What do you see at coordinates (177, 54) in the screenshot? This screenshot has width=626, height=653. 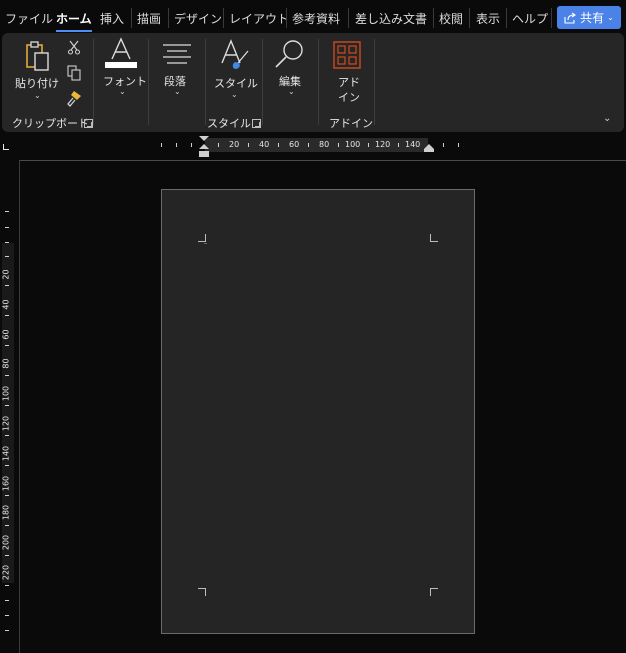 I see `paragraph-icon` at bounding box center [177, 54].